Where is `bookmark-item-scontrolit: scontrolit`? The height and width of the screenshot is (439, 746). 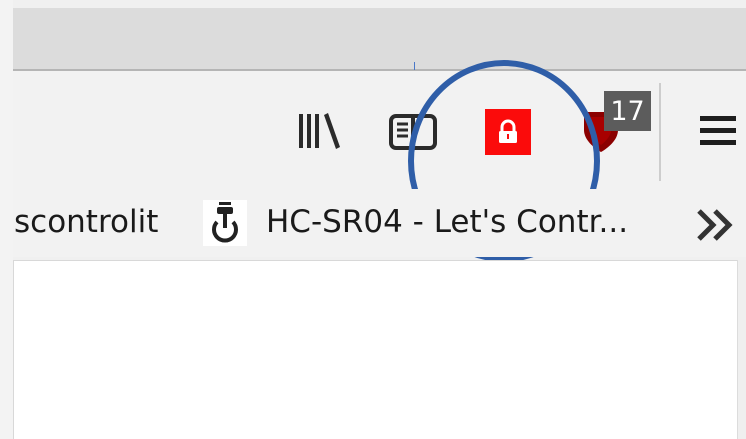 bookmark-item-scontrolit: scontrolit is located at coordinates (86, 222).